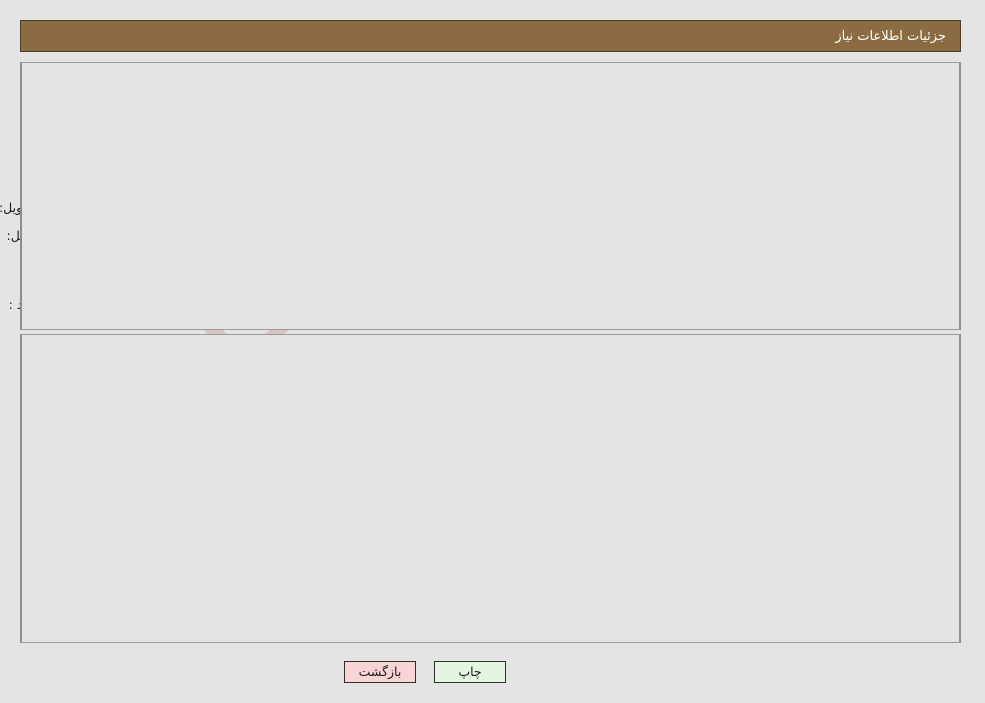 The height and width of the screenshot is (703, 985). What do you see at coordinates (470, 672) in the screenshot?
I see `print-button: چاپ` at bounding box center [470, 672].